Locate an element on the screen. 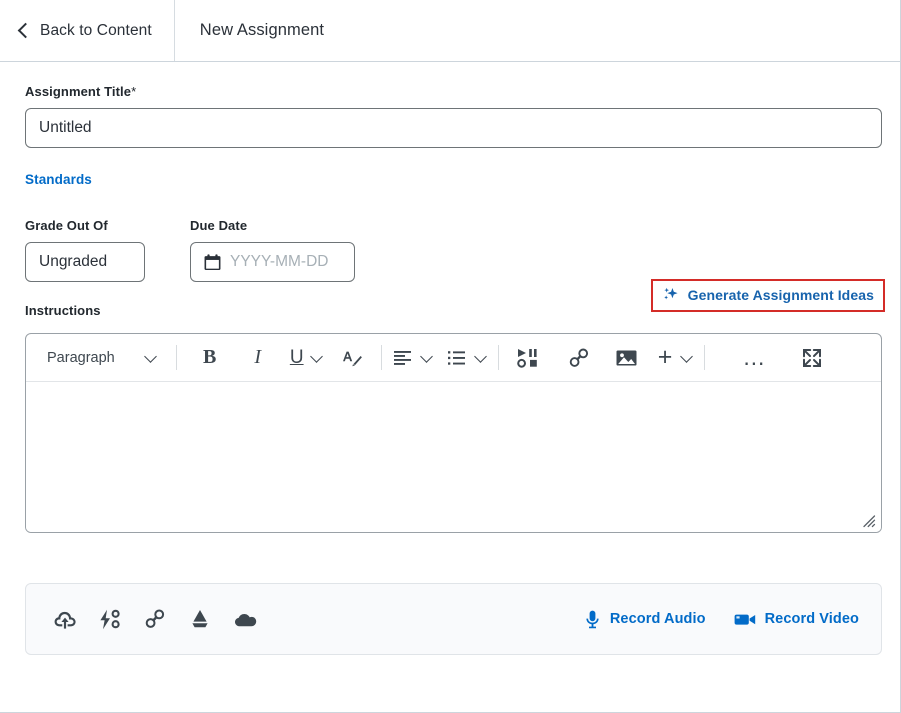 Image resolution: width=901 pixels, height=713 pixels. record-audio-label: Record Audio is located at coordinates (657, 619).